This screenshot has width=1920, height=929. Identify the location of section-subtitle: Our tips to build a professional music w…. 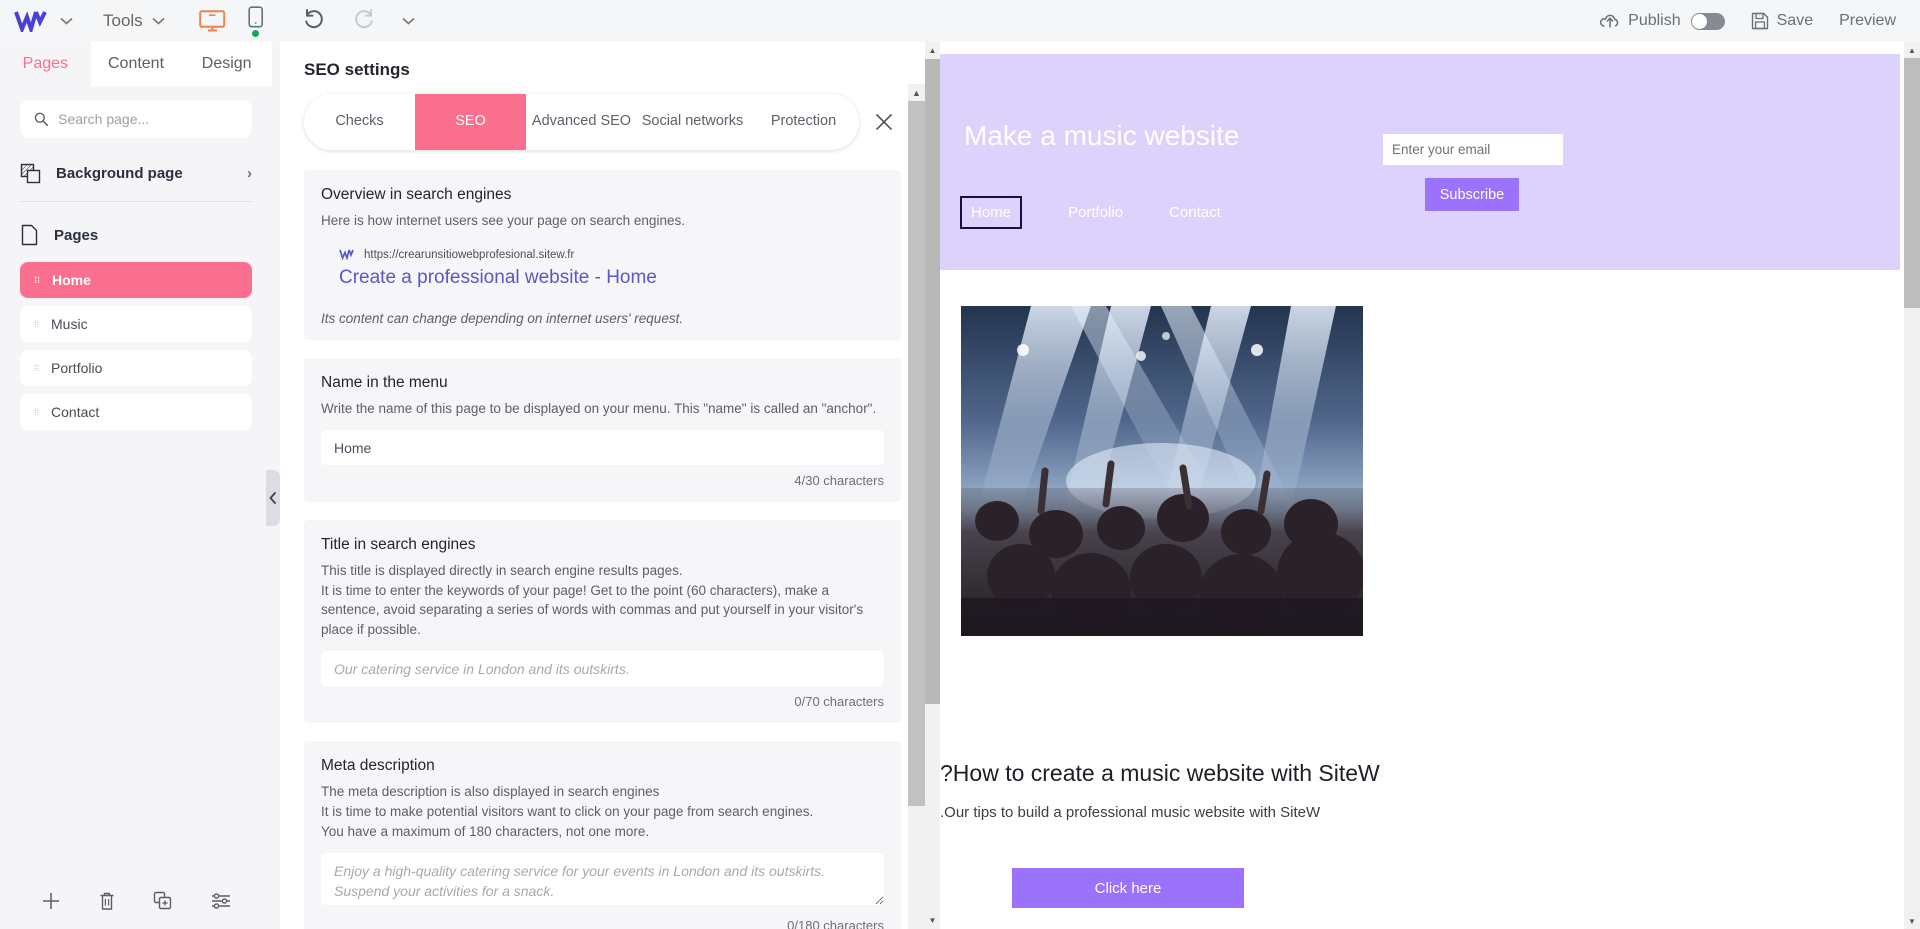
(1130, 812).